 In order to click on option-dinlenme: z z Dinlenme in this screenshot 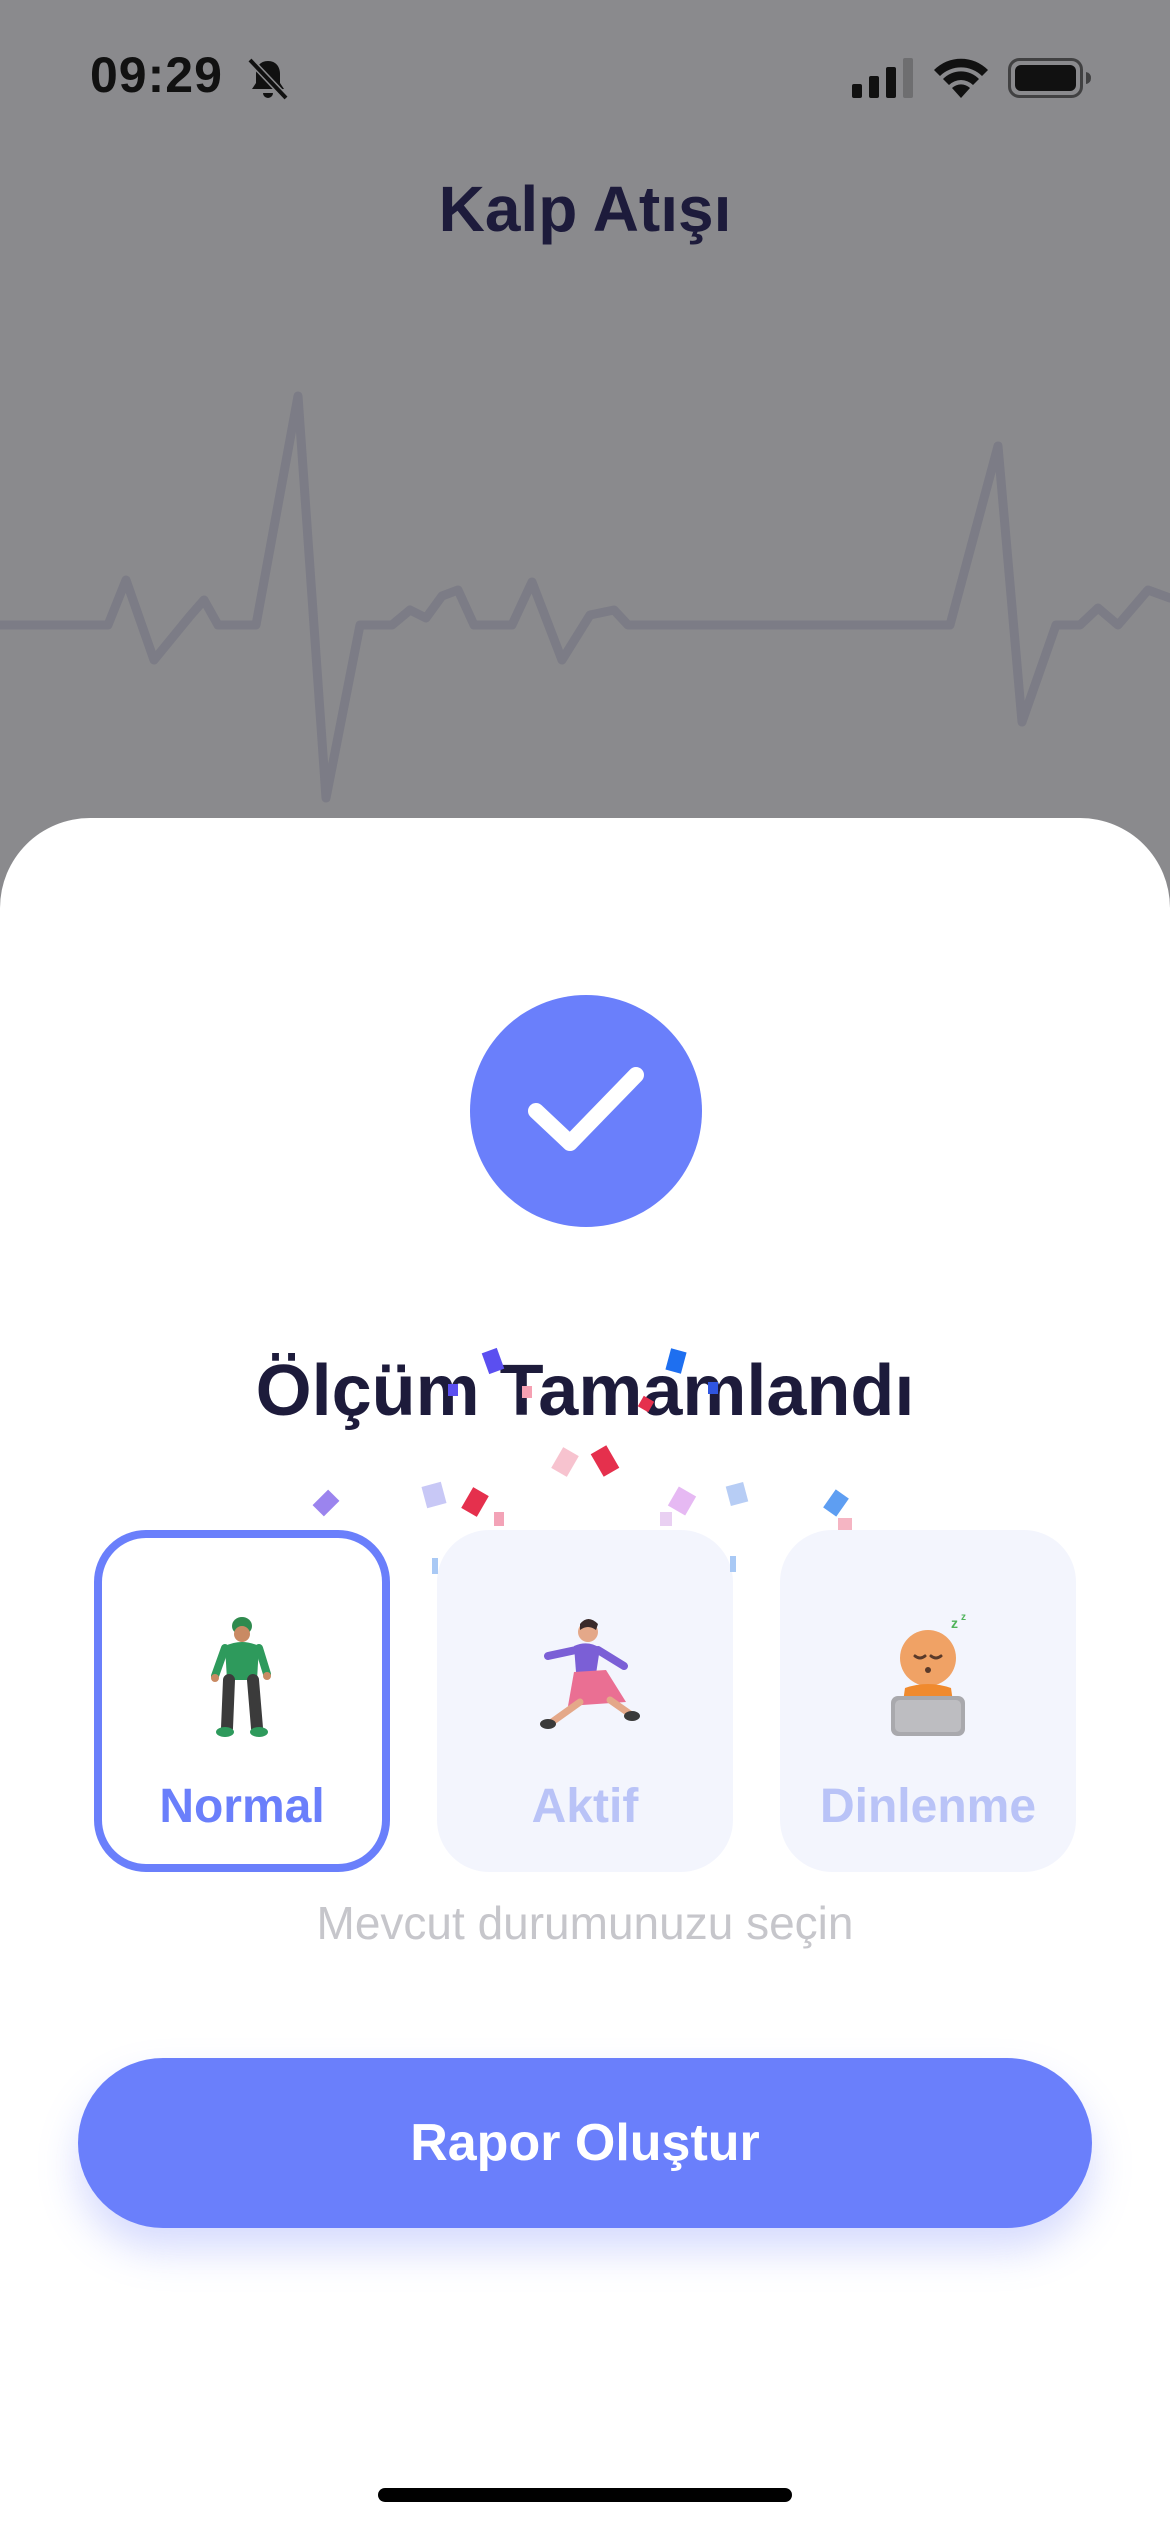, I will do `click(928, 1701)`.